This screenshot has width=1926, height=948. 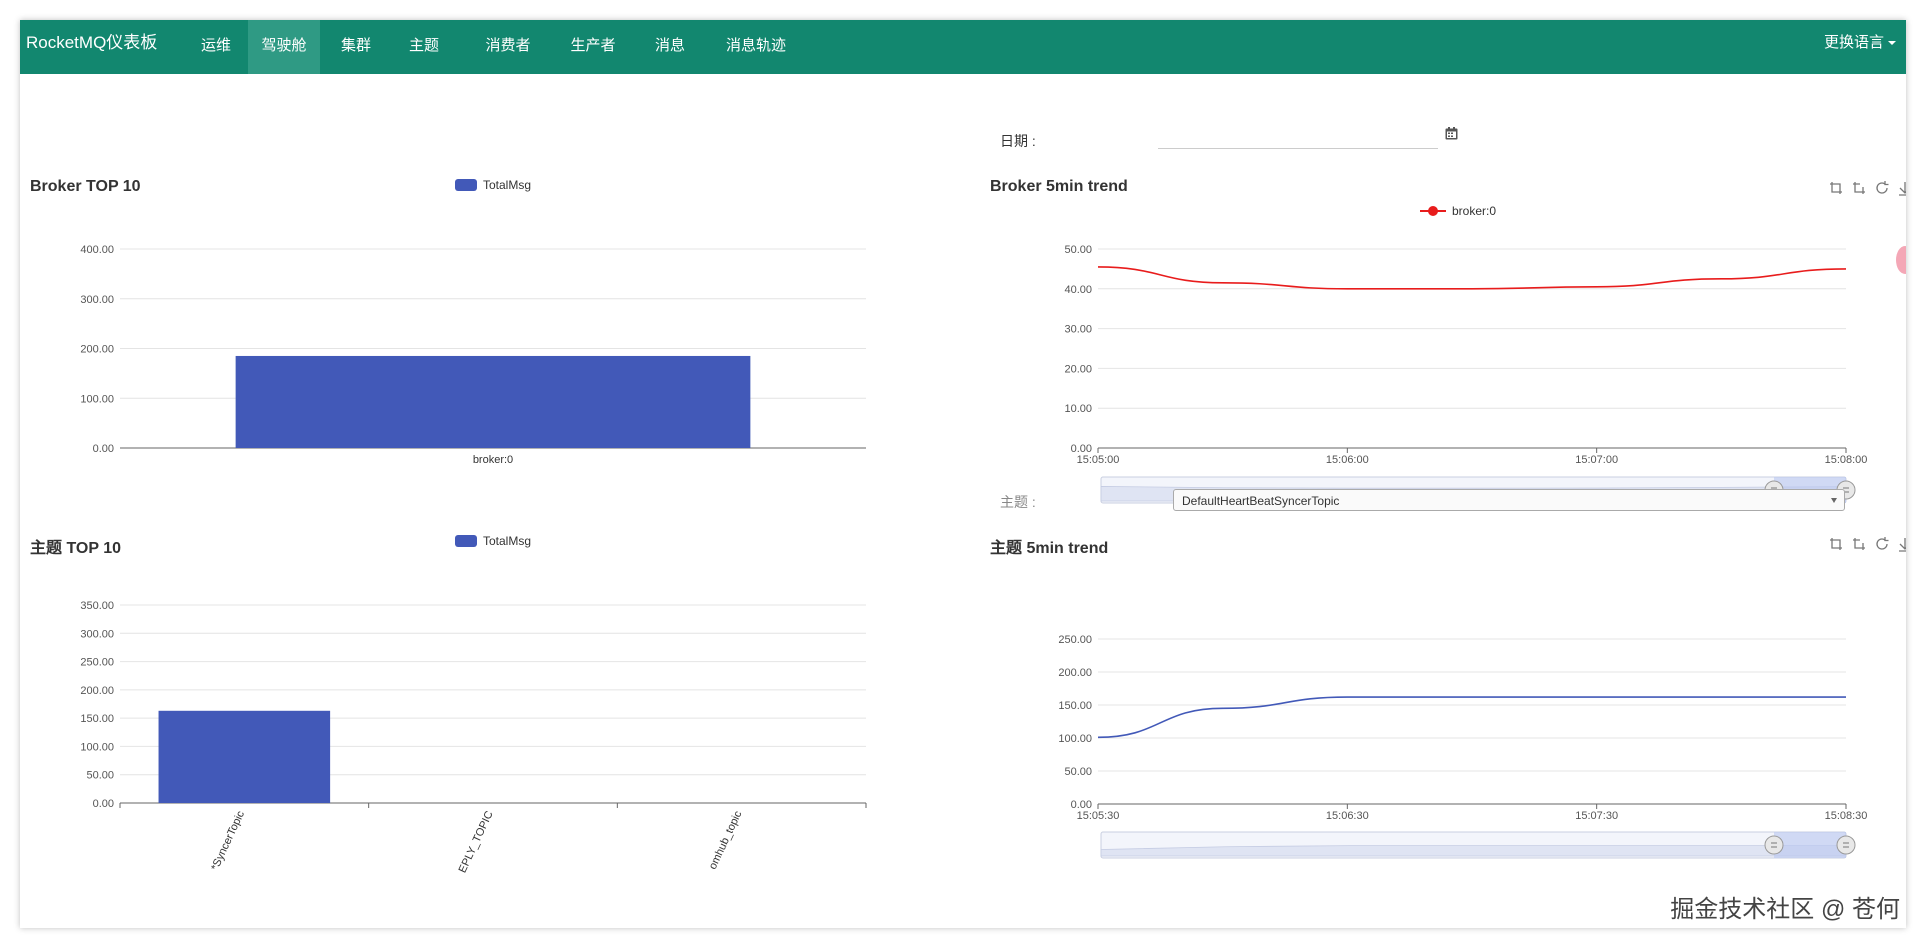 I want to click on x-tick-label: 15:05:00, so click(x=1098, y=460).